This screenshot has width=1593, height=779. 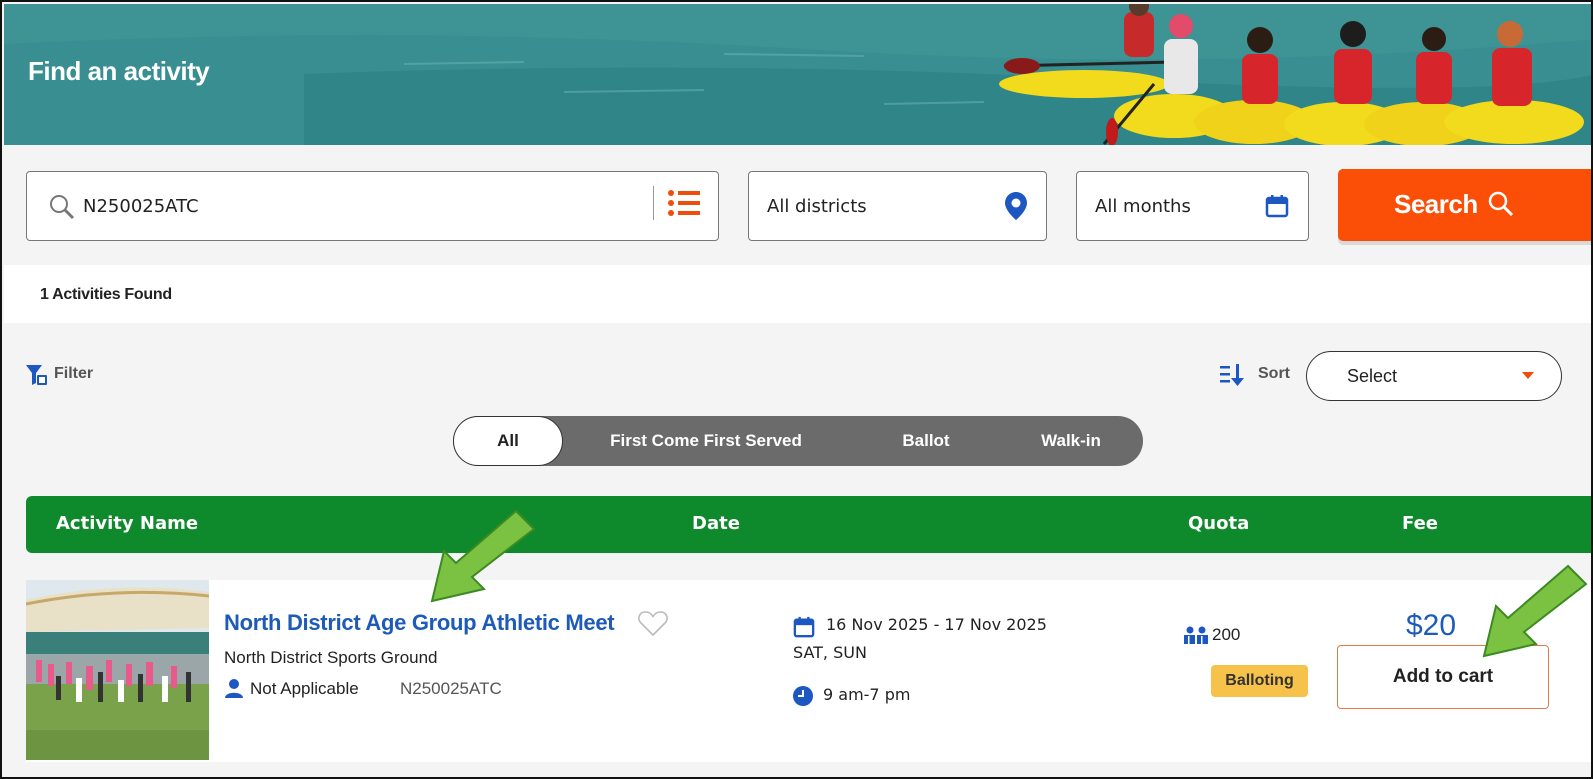 I want to click on days-of-week: SAT, SUN, so click(x=830, y=652).